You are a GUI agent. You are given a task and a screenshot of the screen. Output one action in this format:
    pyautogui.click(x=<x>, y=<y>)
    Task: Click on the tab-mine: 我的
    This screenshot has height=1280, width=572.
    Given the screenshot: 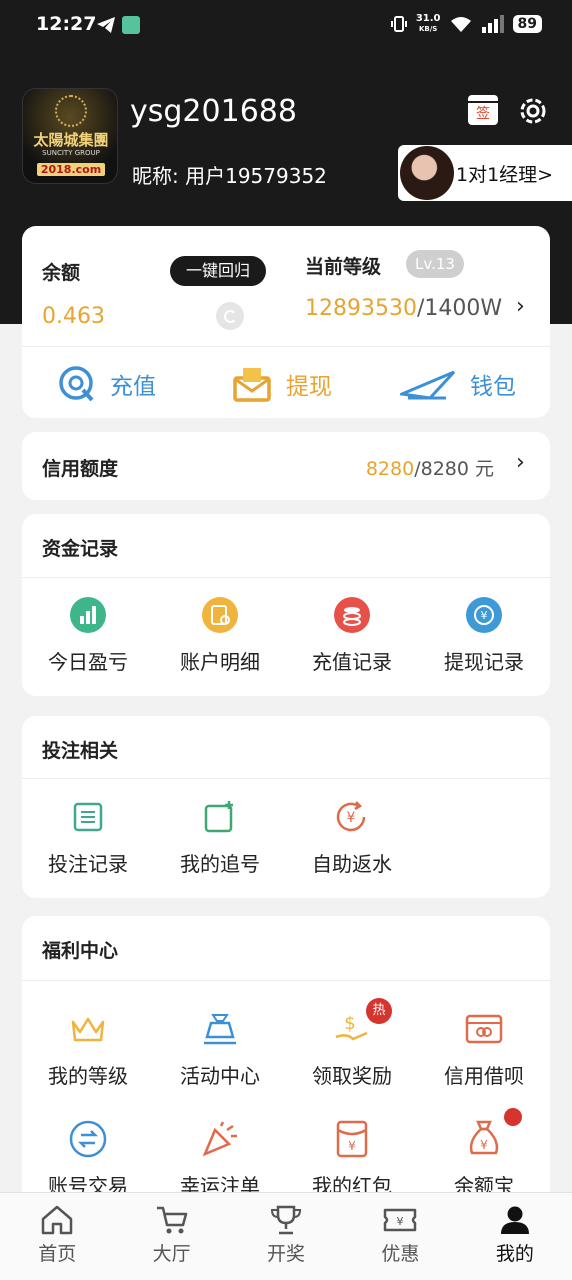 What is the action you would take?
    pyautogui.click(x=515, y=1236)
    